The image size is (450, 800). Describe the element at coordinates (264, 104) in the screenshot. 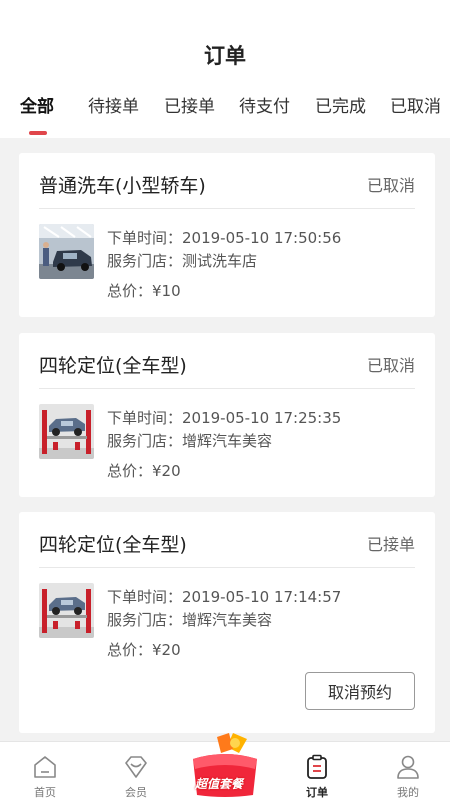

I see `tab-pending-payment: 待支付` at that location.